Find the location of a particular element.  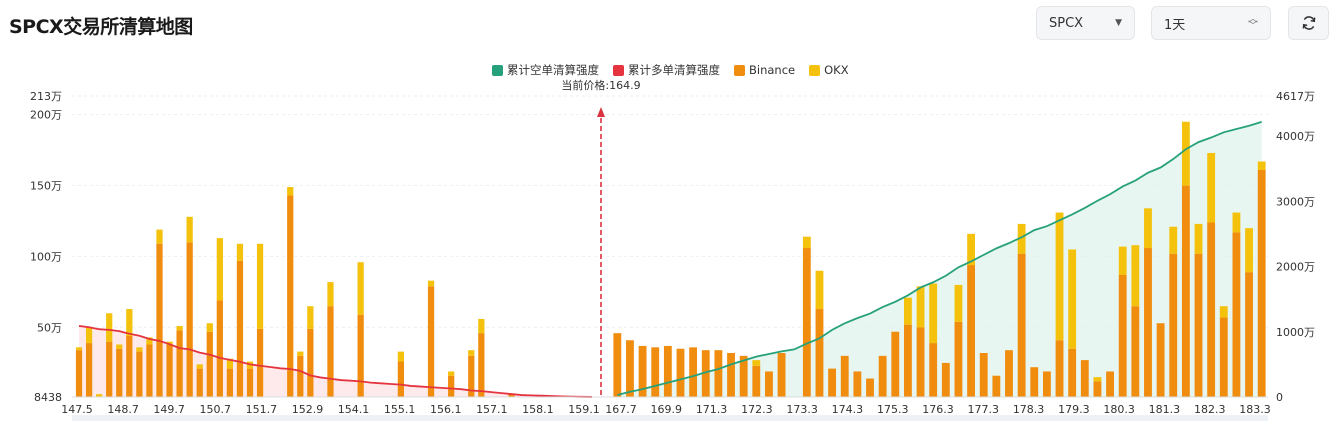

x-axis-tick-label: 148.7 is located at coordinates (123, 409).